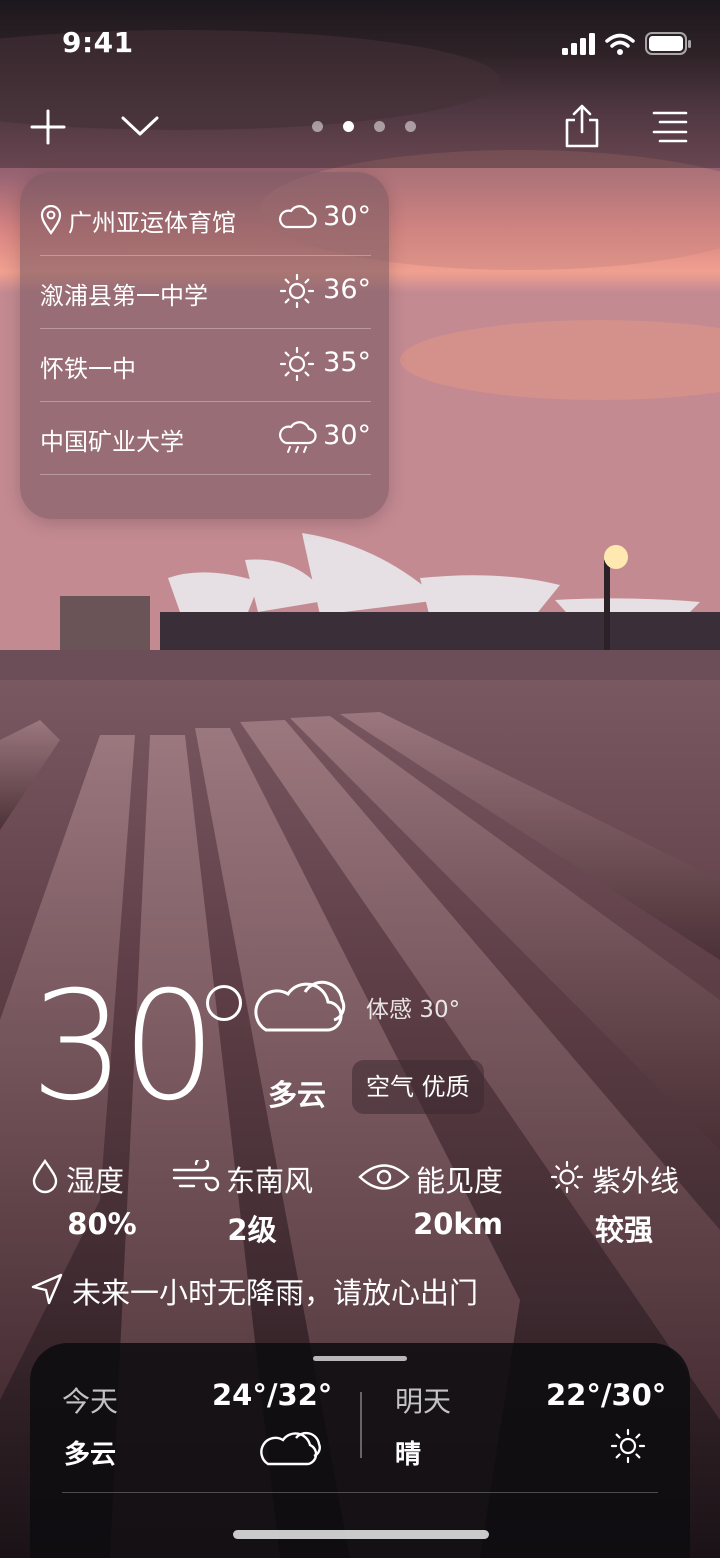  I want to click on location-dropdown: 广州亚运体育馆 30° 溆浦县第一中学 36° 怀铁一中 35° 中国矿业大学, so click(204, 345).